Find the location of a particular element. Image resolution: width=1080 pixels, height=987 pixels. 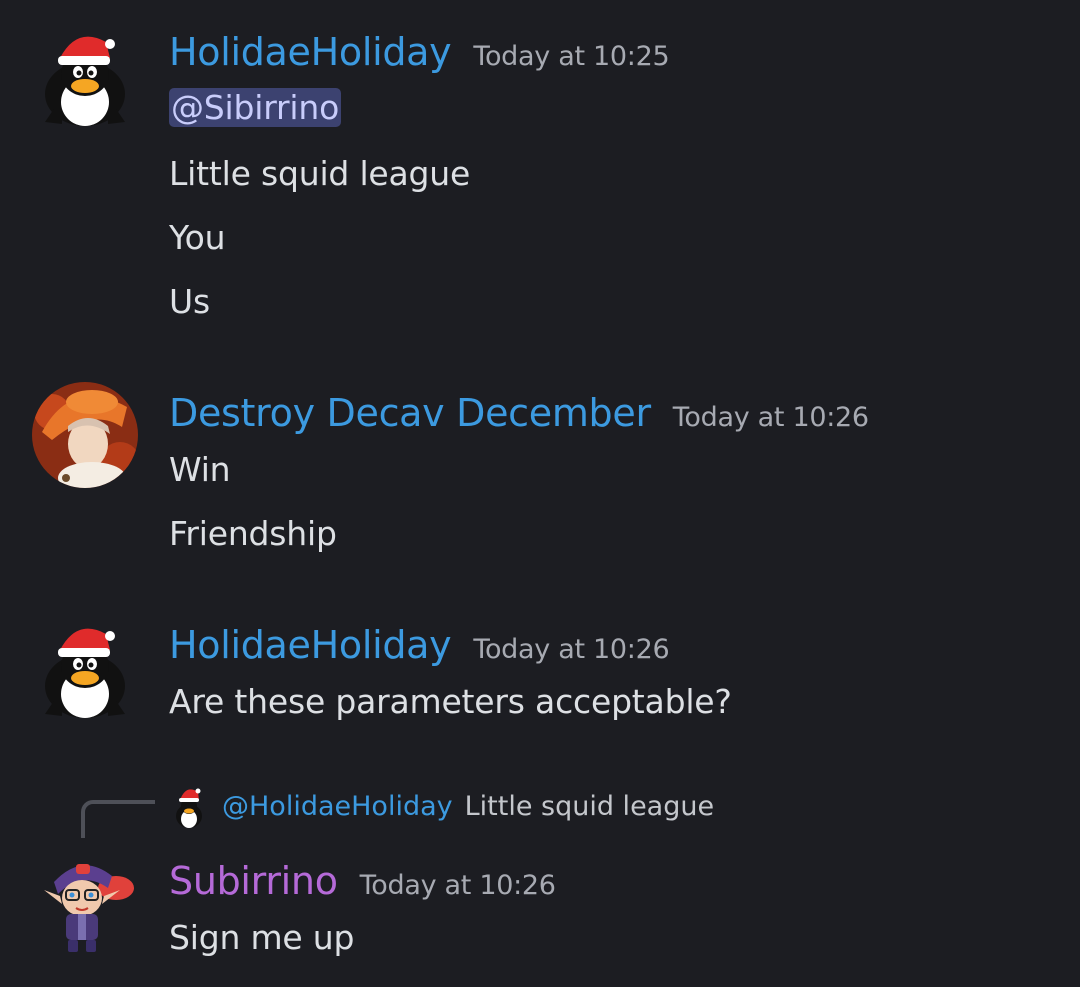

message-header: Destroy Decav December Today at 10:26 is located at coordinates (519, 413).